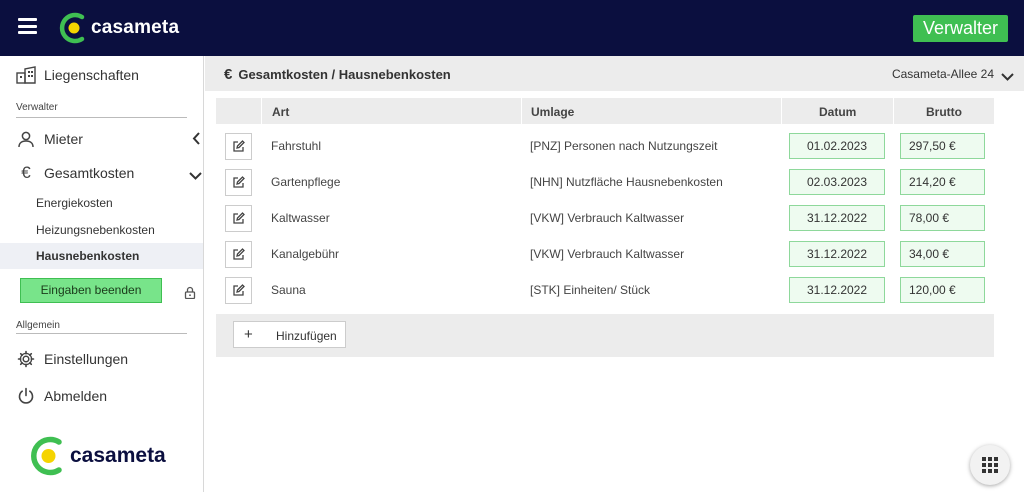 The image size is (1024, 492). Describe the element at coordinates (512, 28) in the screenshot. I see `top-bar: casameta Verwalter` at that location.